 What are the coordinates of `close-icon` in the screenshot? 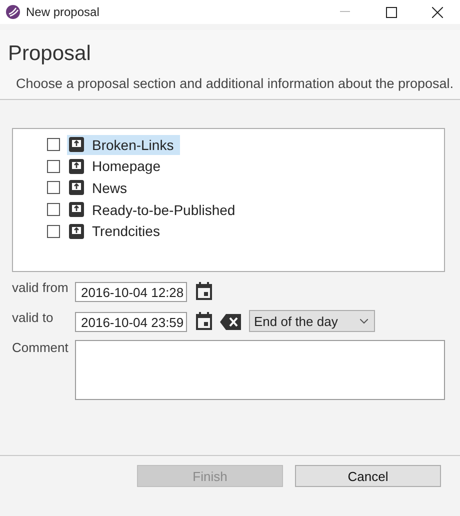 It's located at (437, 12).